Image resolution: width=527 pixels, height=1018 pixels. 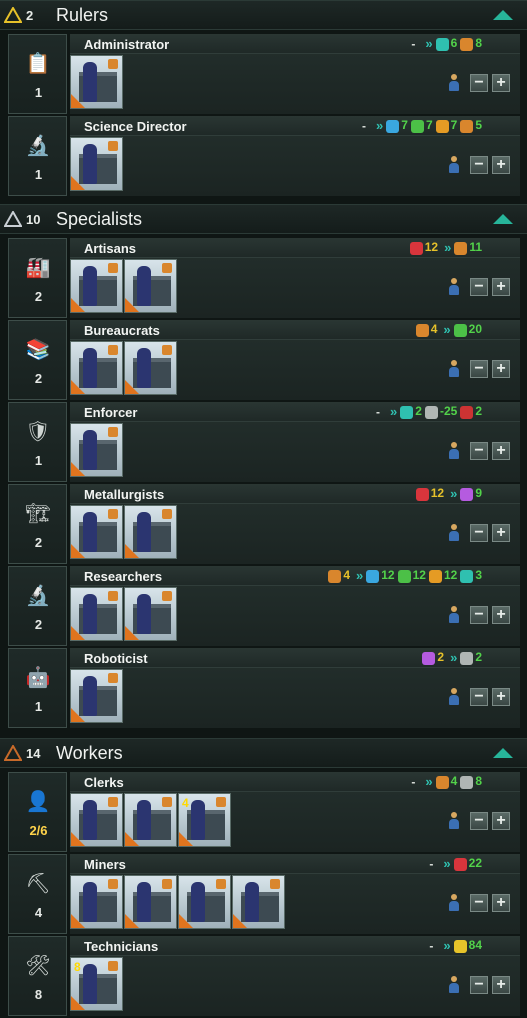 What do you see at coordinates (295, 976) in the screenshot?
I see `job-panel: Technicians -» 84 8 − +` at bounding box center [295, 976].